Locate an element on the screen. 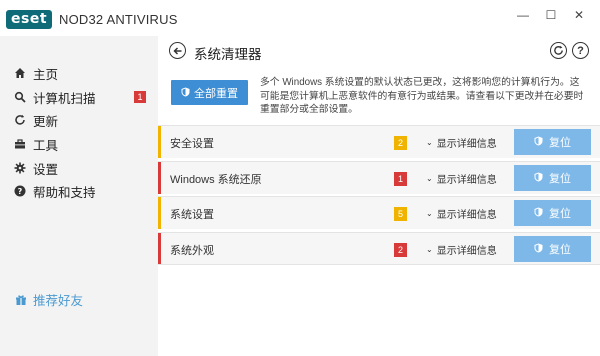  sidebar-item-label: 更新 is located at coordinates (46, 121).